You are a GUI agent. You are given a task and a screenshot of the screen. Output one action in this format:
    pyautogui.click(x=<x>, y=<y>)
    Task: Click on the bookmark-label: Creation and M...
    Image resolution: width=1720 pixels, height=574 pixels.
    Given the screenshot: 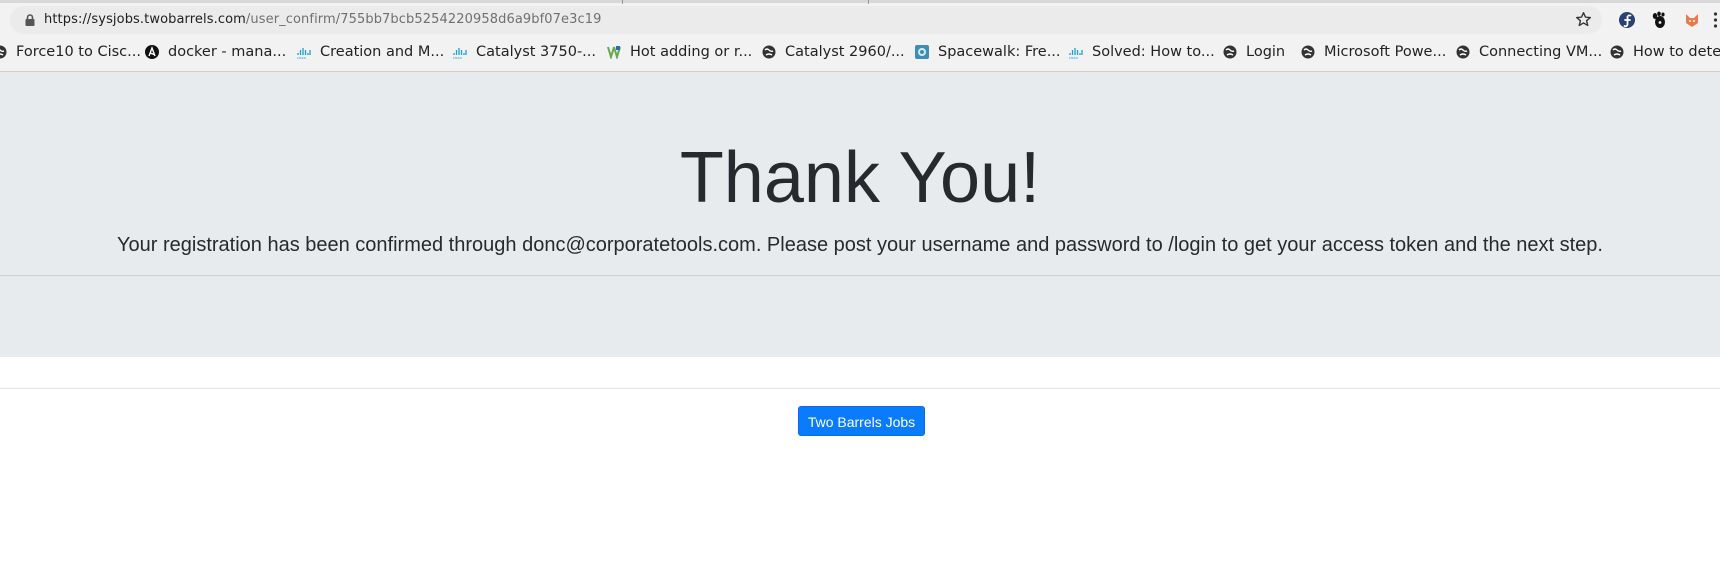 What is the action you would take?
    pyautogui.click(x=382, y=52)
    